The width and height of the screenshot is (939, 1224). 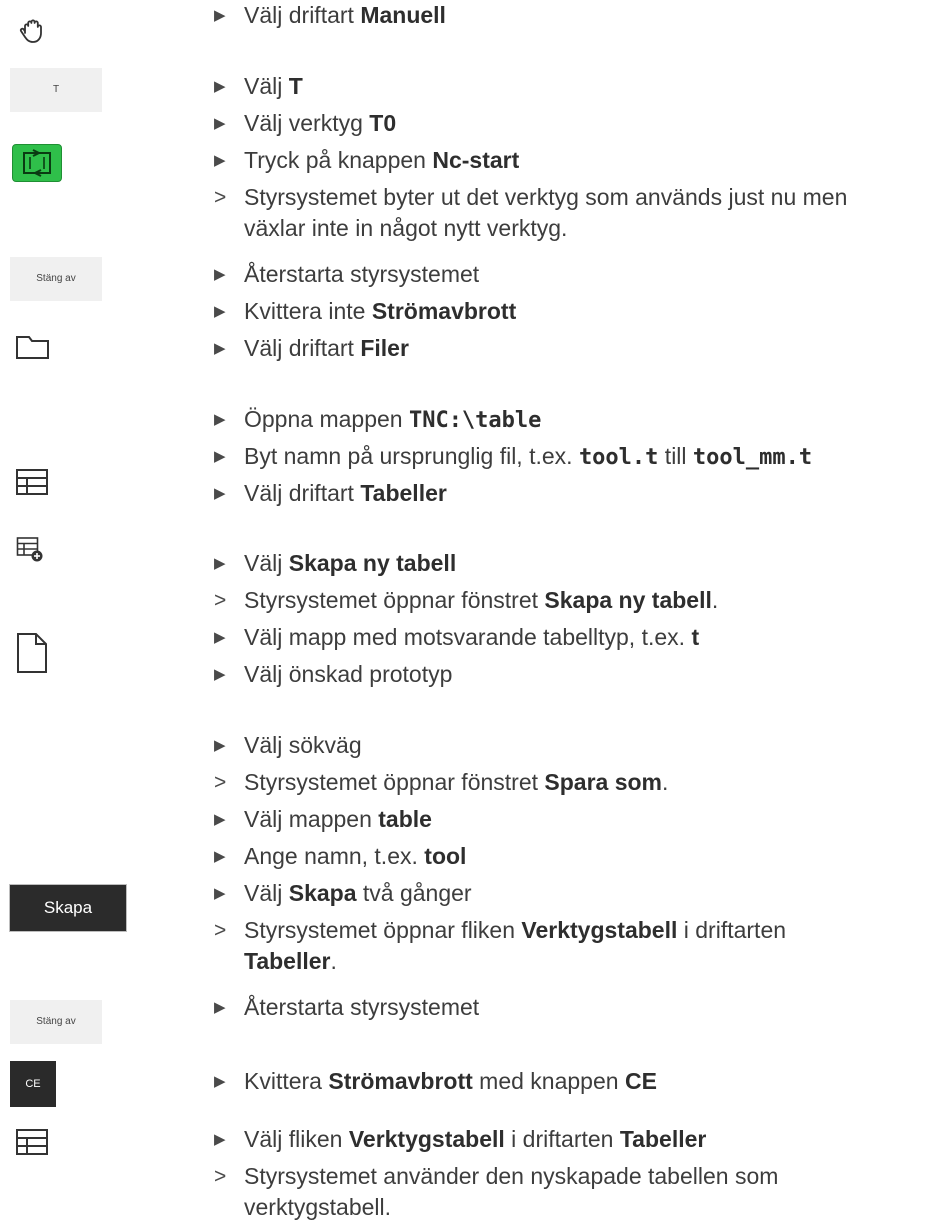 I want to click on step-item: ▶ Öppna mappen TNC:\table, so click(x=378, y=419).